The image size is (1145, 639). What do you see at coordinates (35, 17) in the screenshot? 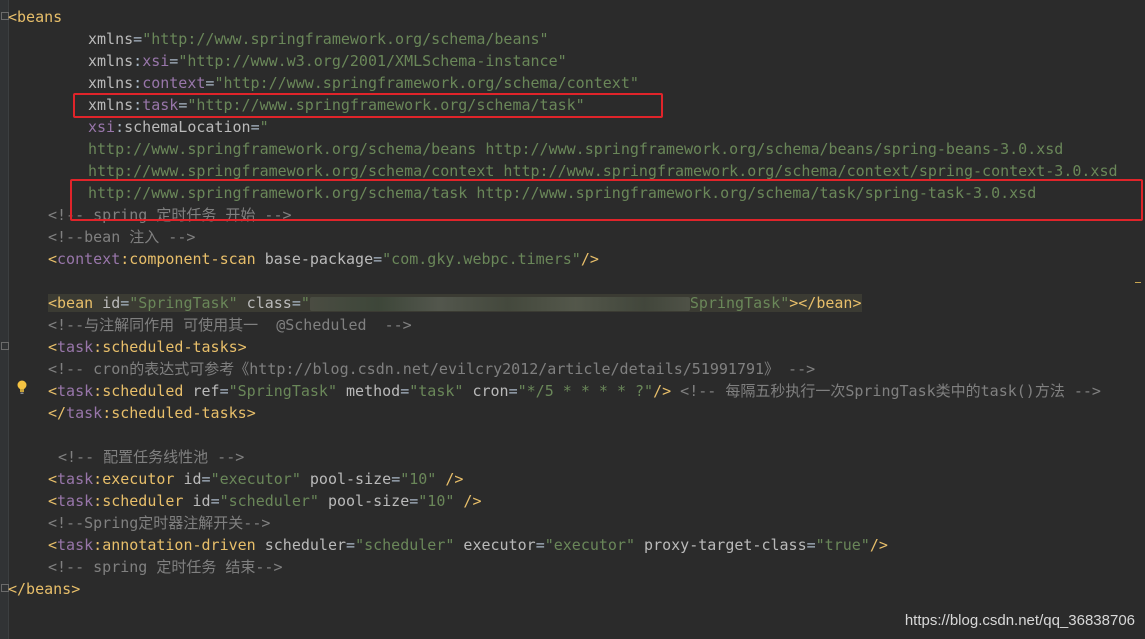
I see `tag-open: <beans` at bounding box center [35, 17].